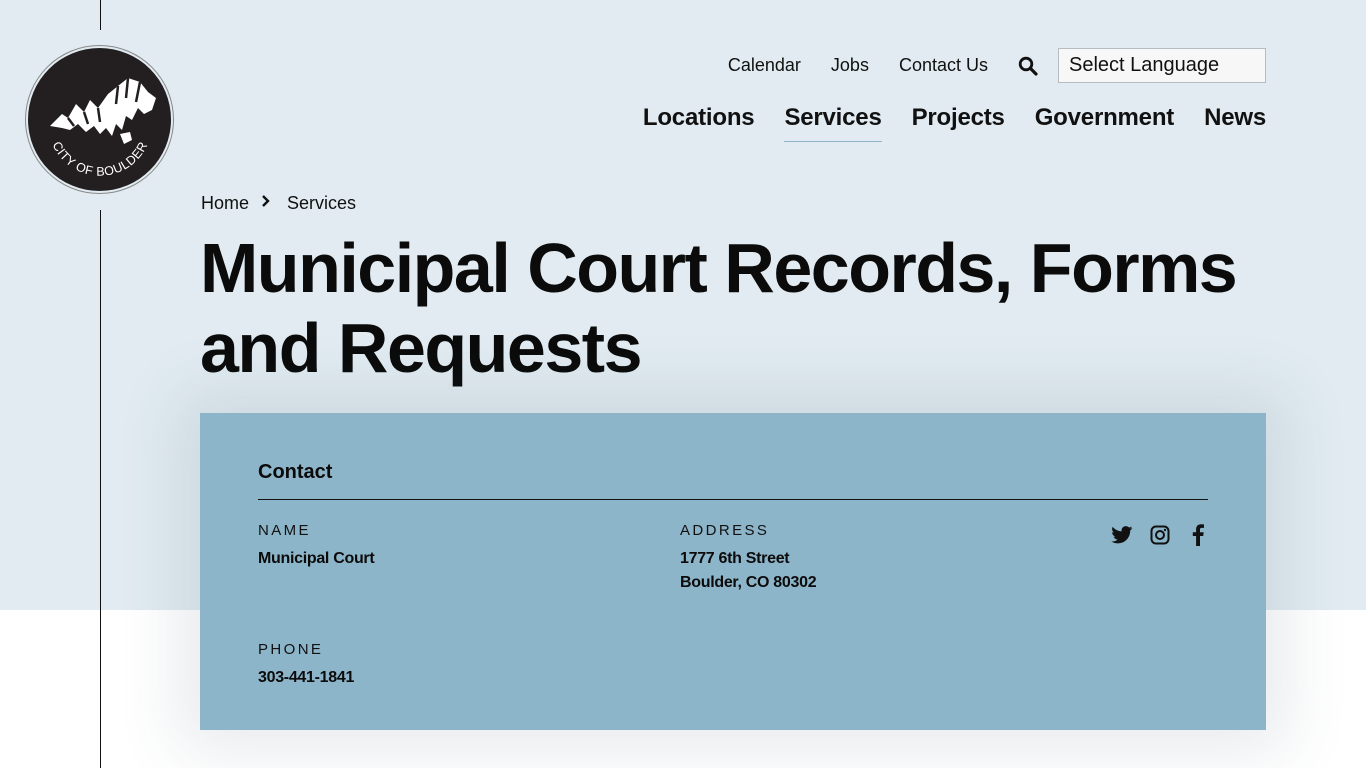 This screenshot has height=768, width=1366. Describe the element at coordinates (725, 530) in the screenshot. I see `address-label: ADDRESS` at that location.